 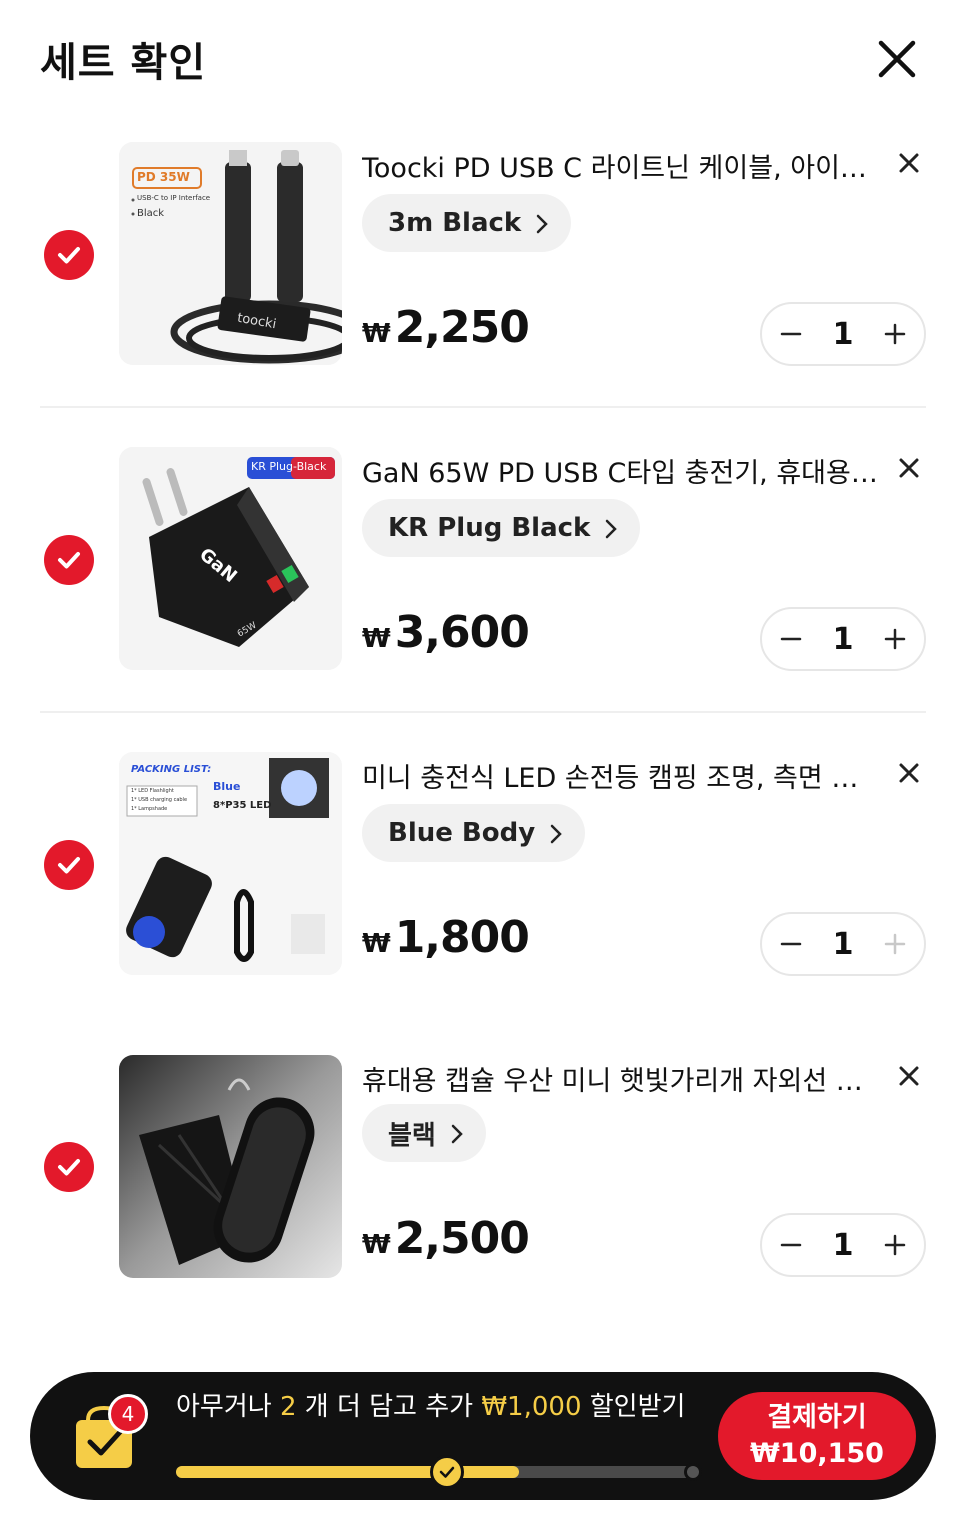 What do you see at coordinates (693, 1472) in the screenshot?
I see `progress-end-marker` at bounding box center [693, 1472].